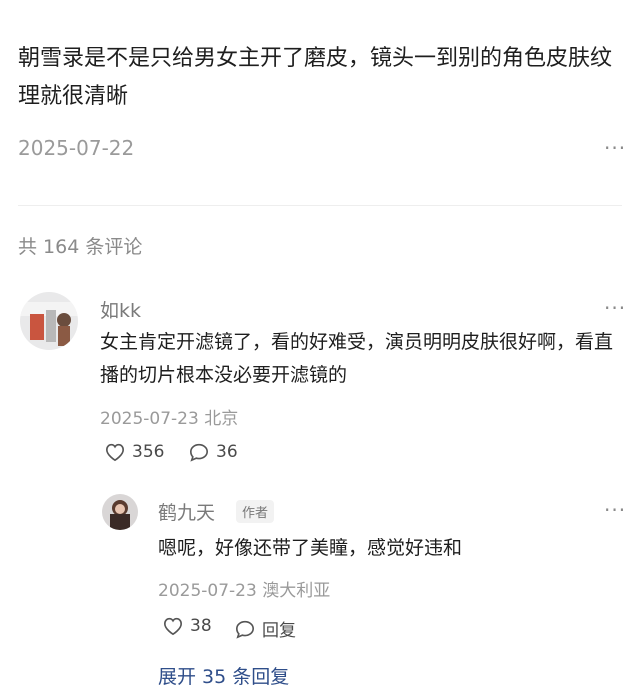  Describe the element at coordinates (279, 631) in the screenshot. I see `reply-label: 回复` at that location.